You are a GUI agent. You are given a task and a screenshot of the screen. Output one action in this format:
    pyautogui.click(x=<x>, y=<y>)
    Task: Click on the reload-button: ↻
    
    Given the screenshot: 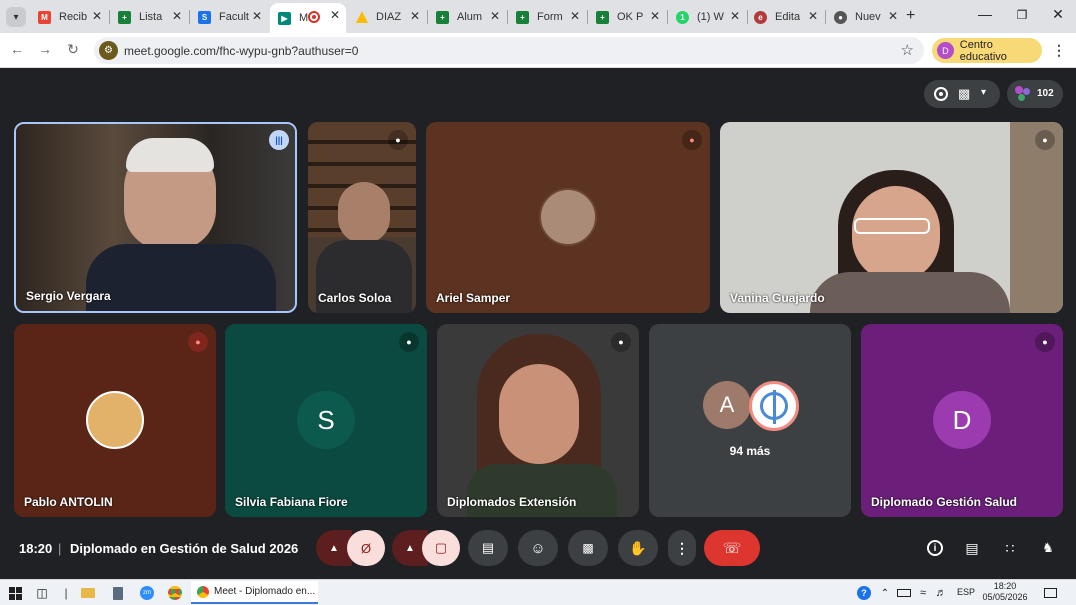 What is the action you would take?
    pyautogui.click(x=73, y=49)
    